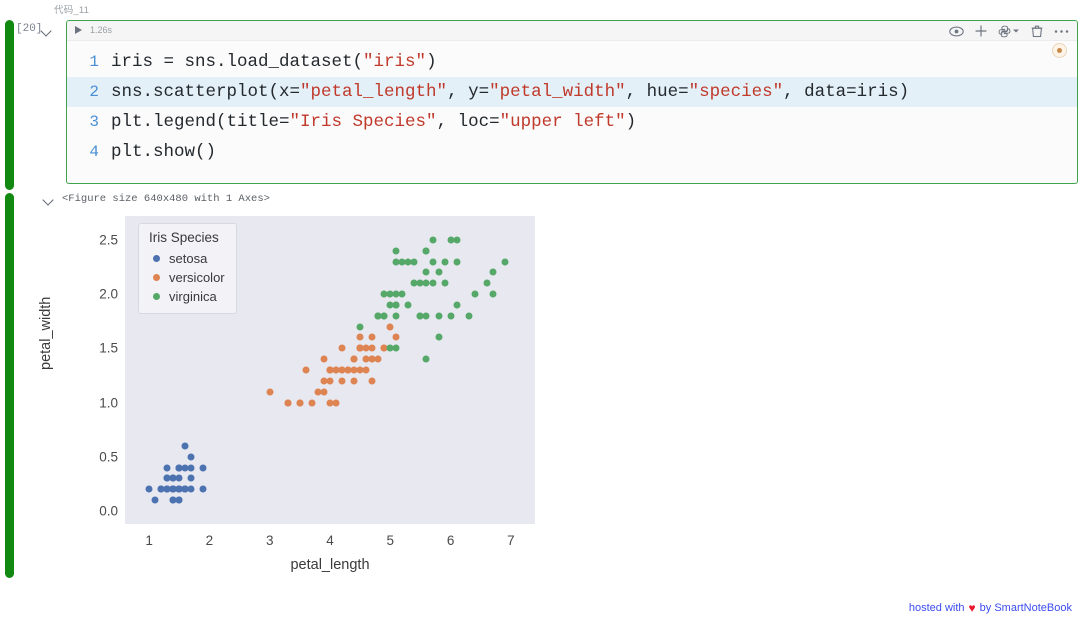 This screenshot has height=619, width=1080. What do you see at coordinates (981, 31) in the screenshot?
I see `plus-icon` at bounding box center [981, 31].